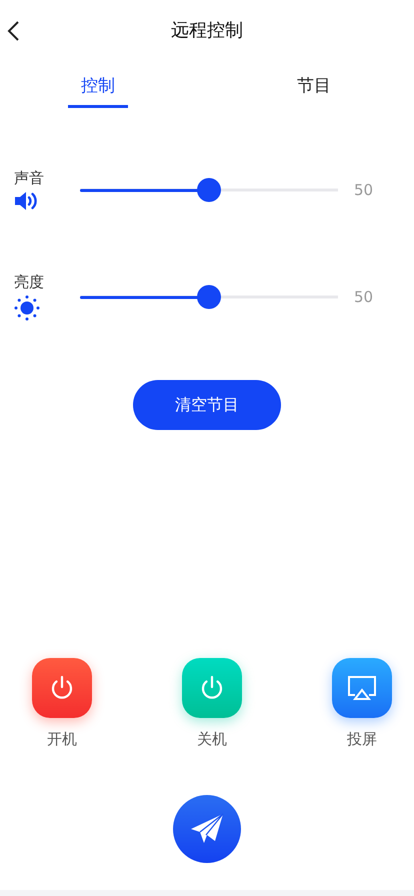  I want to click on sun-icon, so click(27, 308).